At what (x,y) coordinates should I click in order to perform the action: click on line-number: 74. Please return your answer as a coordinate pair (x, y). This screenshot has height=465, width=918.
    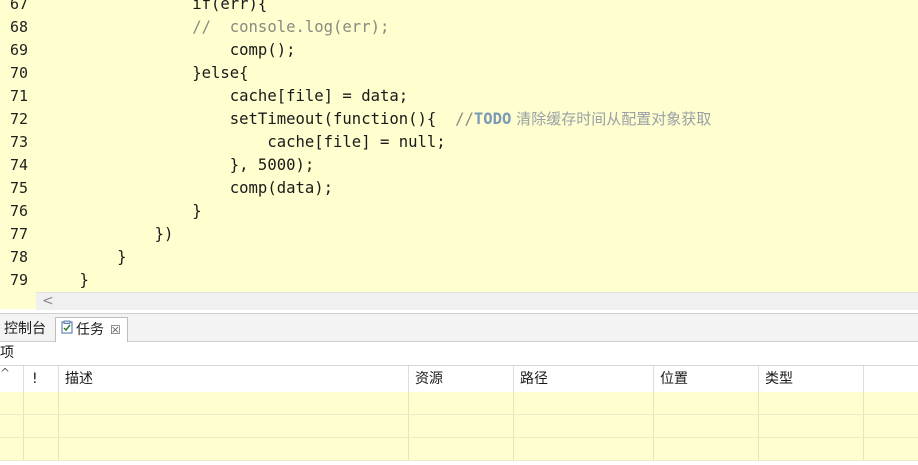
    Looking at the image, I should click on (18, 165).